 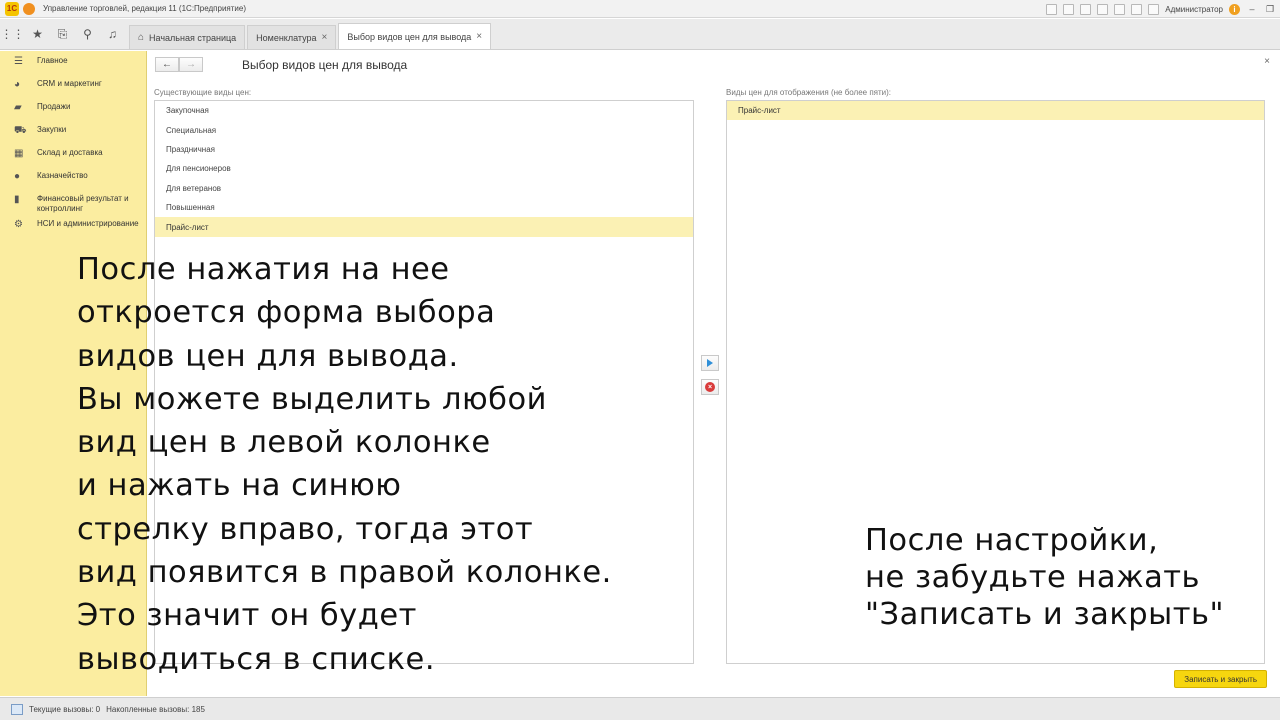 I want to click on home-icon: ⌂, so click(x=141, y=37).